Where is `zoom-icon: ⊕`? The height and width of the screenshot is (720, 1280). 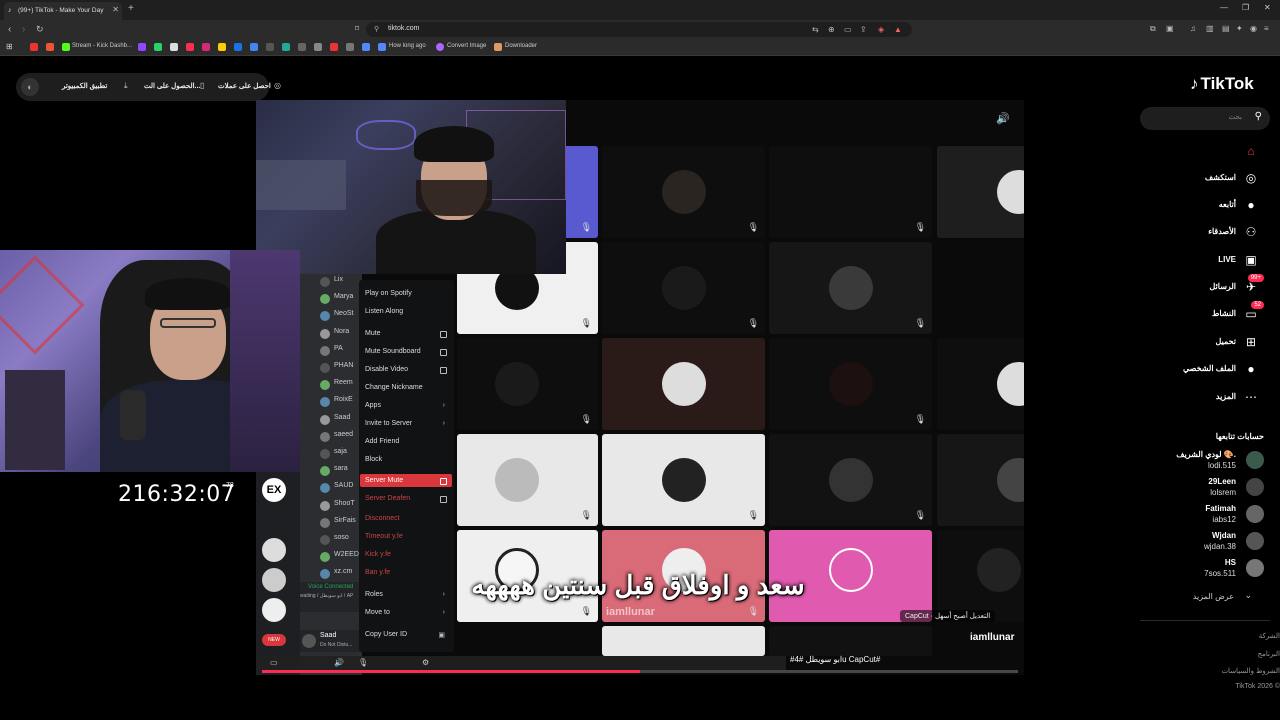
zoom-icon: ⊕ is located at coordinates (831, 29).